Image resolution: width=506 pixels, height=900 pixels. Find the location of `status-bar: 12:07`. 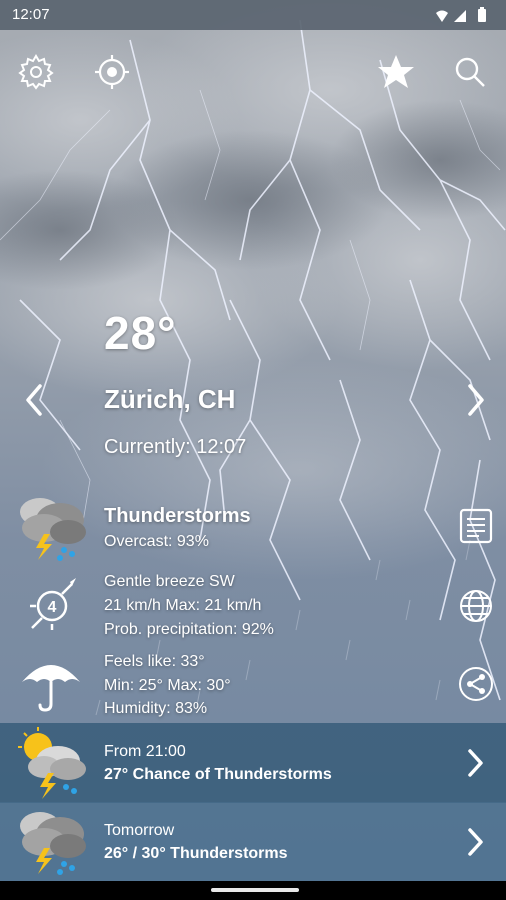

status-bar: 12:07 is located at coordinates (253, 15).